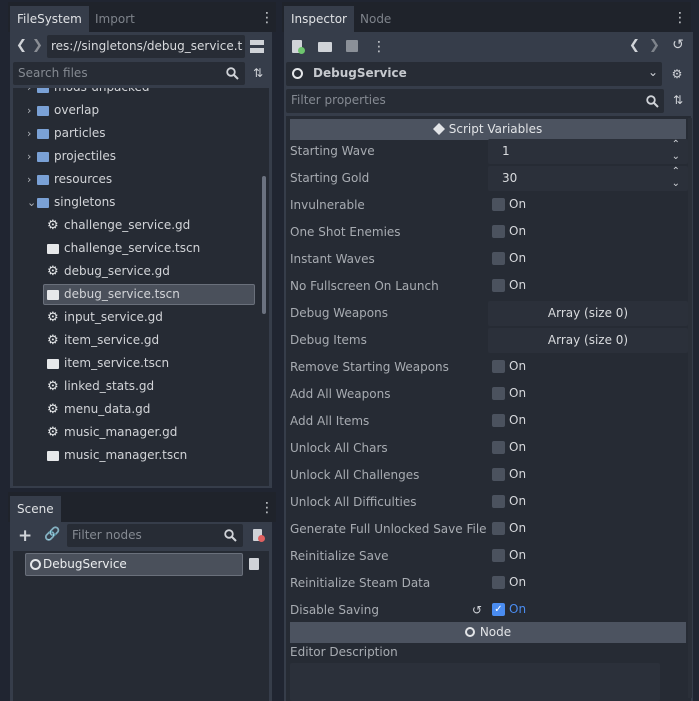 This screenshot has width=699, height=701. What do you see at coordinates (134, 179) in the screenshot?
I see `file-tree-item: › resources` at bounding box center [134, 179].